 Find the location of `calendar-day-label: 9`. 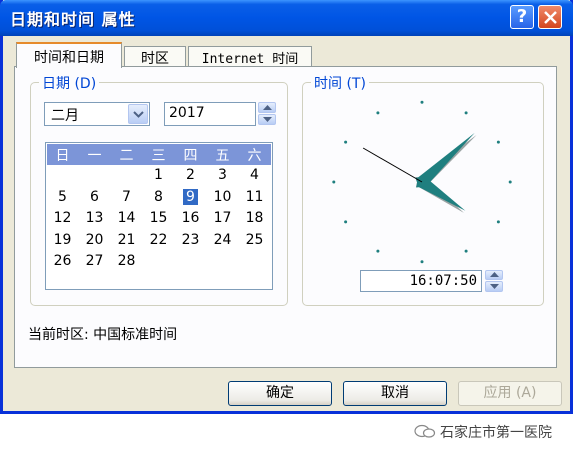

calendar-day-label: 9 is located at coordinates (190, 196).